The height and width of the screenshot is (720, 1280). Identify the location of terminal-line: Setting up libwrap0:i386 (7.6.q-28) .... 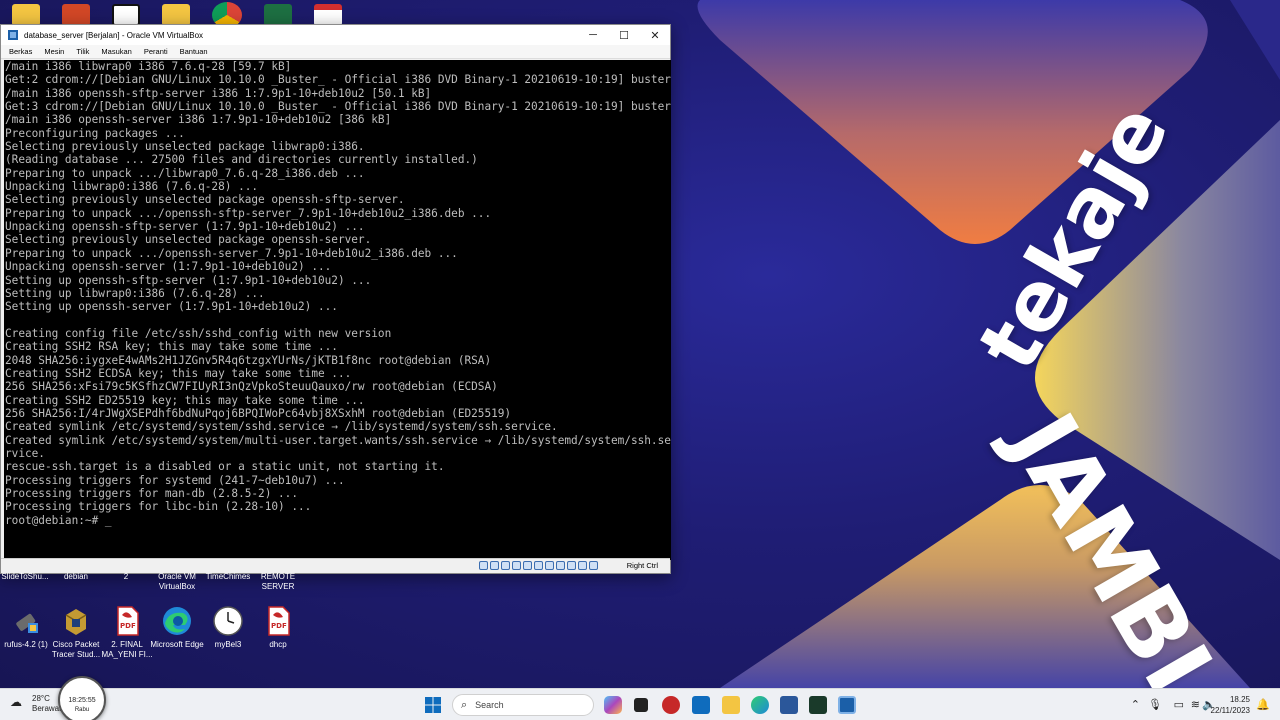
(135, 293).